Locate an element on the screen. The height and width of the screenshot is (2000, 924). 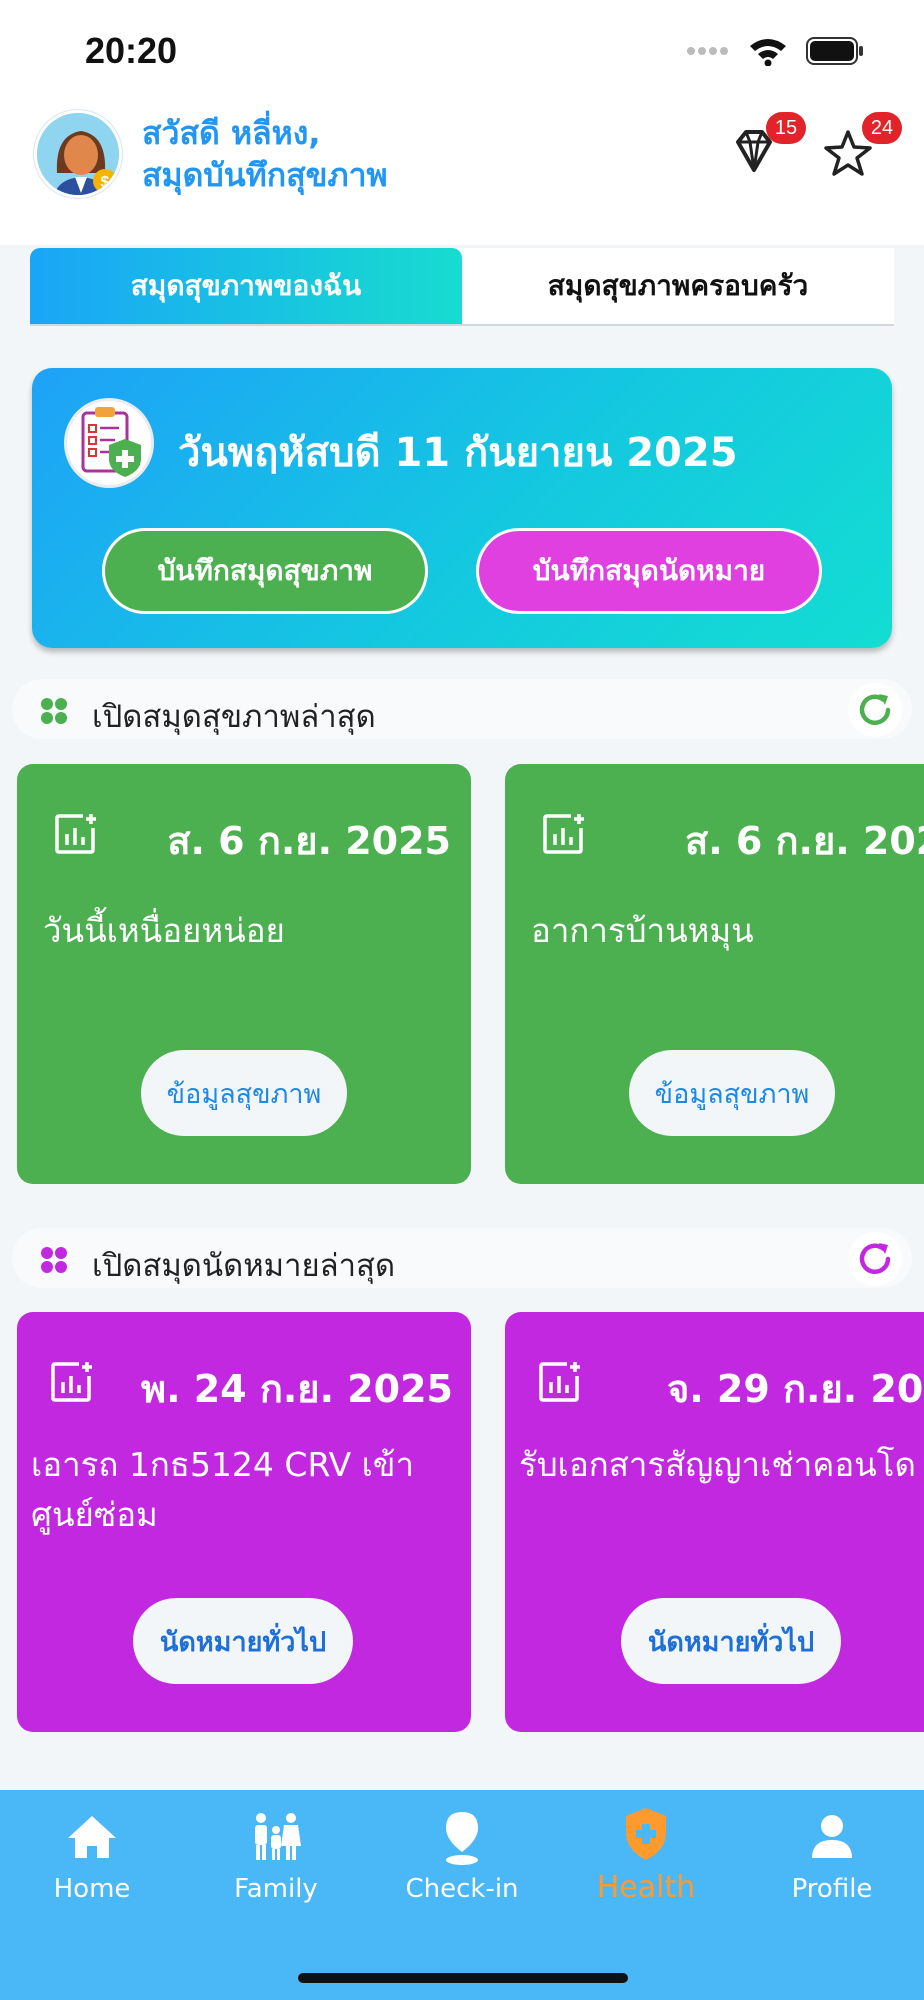
wifi-icon is located at coordinates (768, 52).